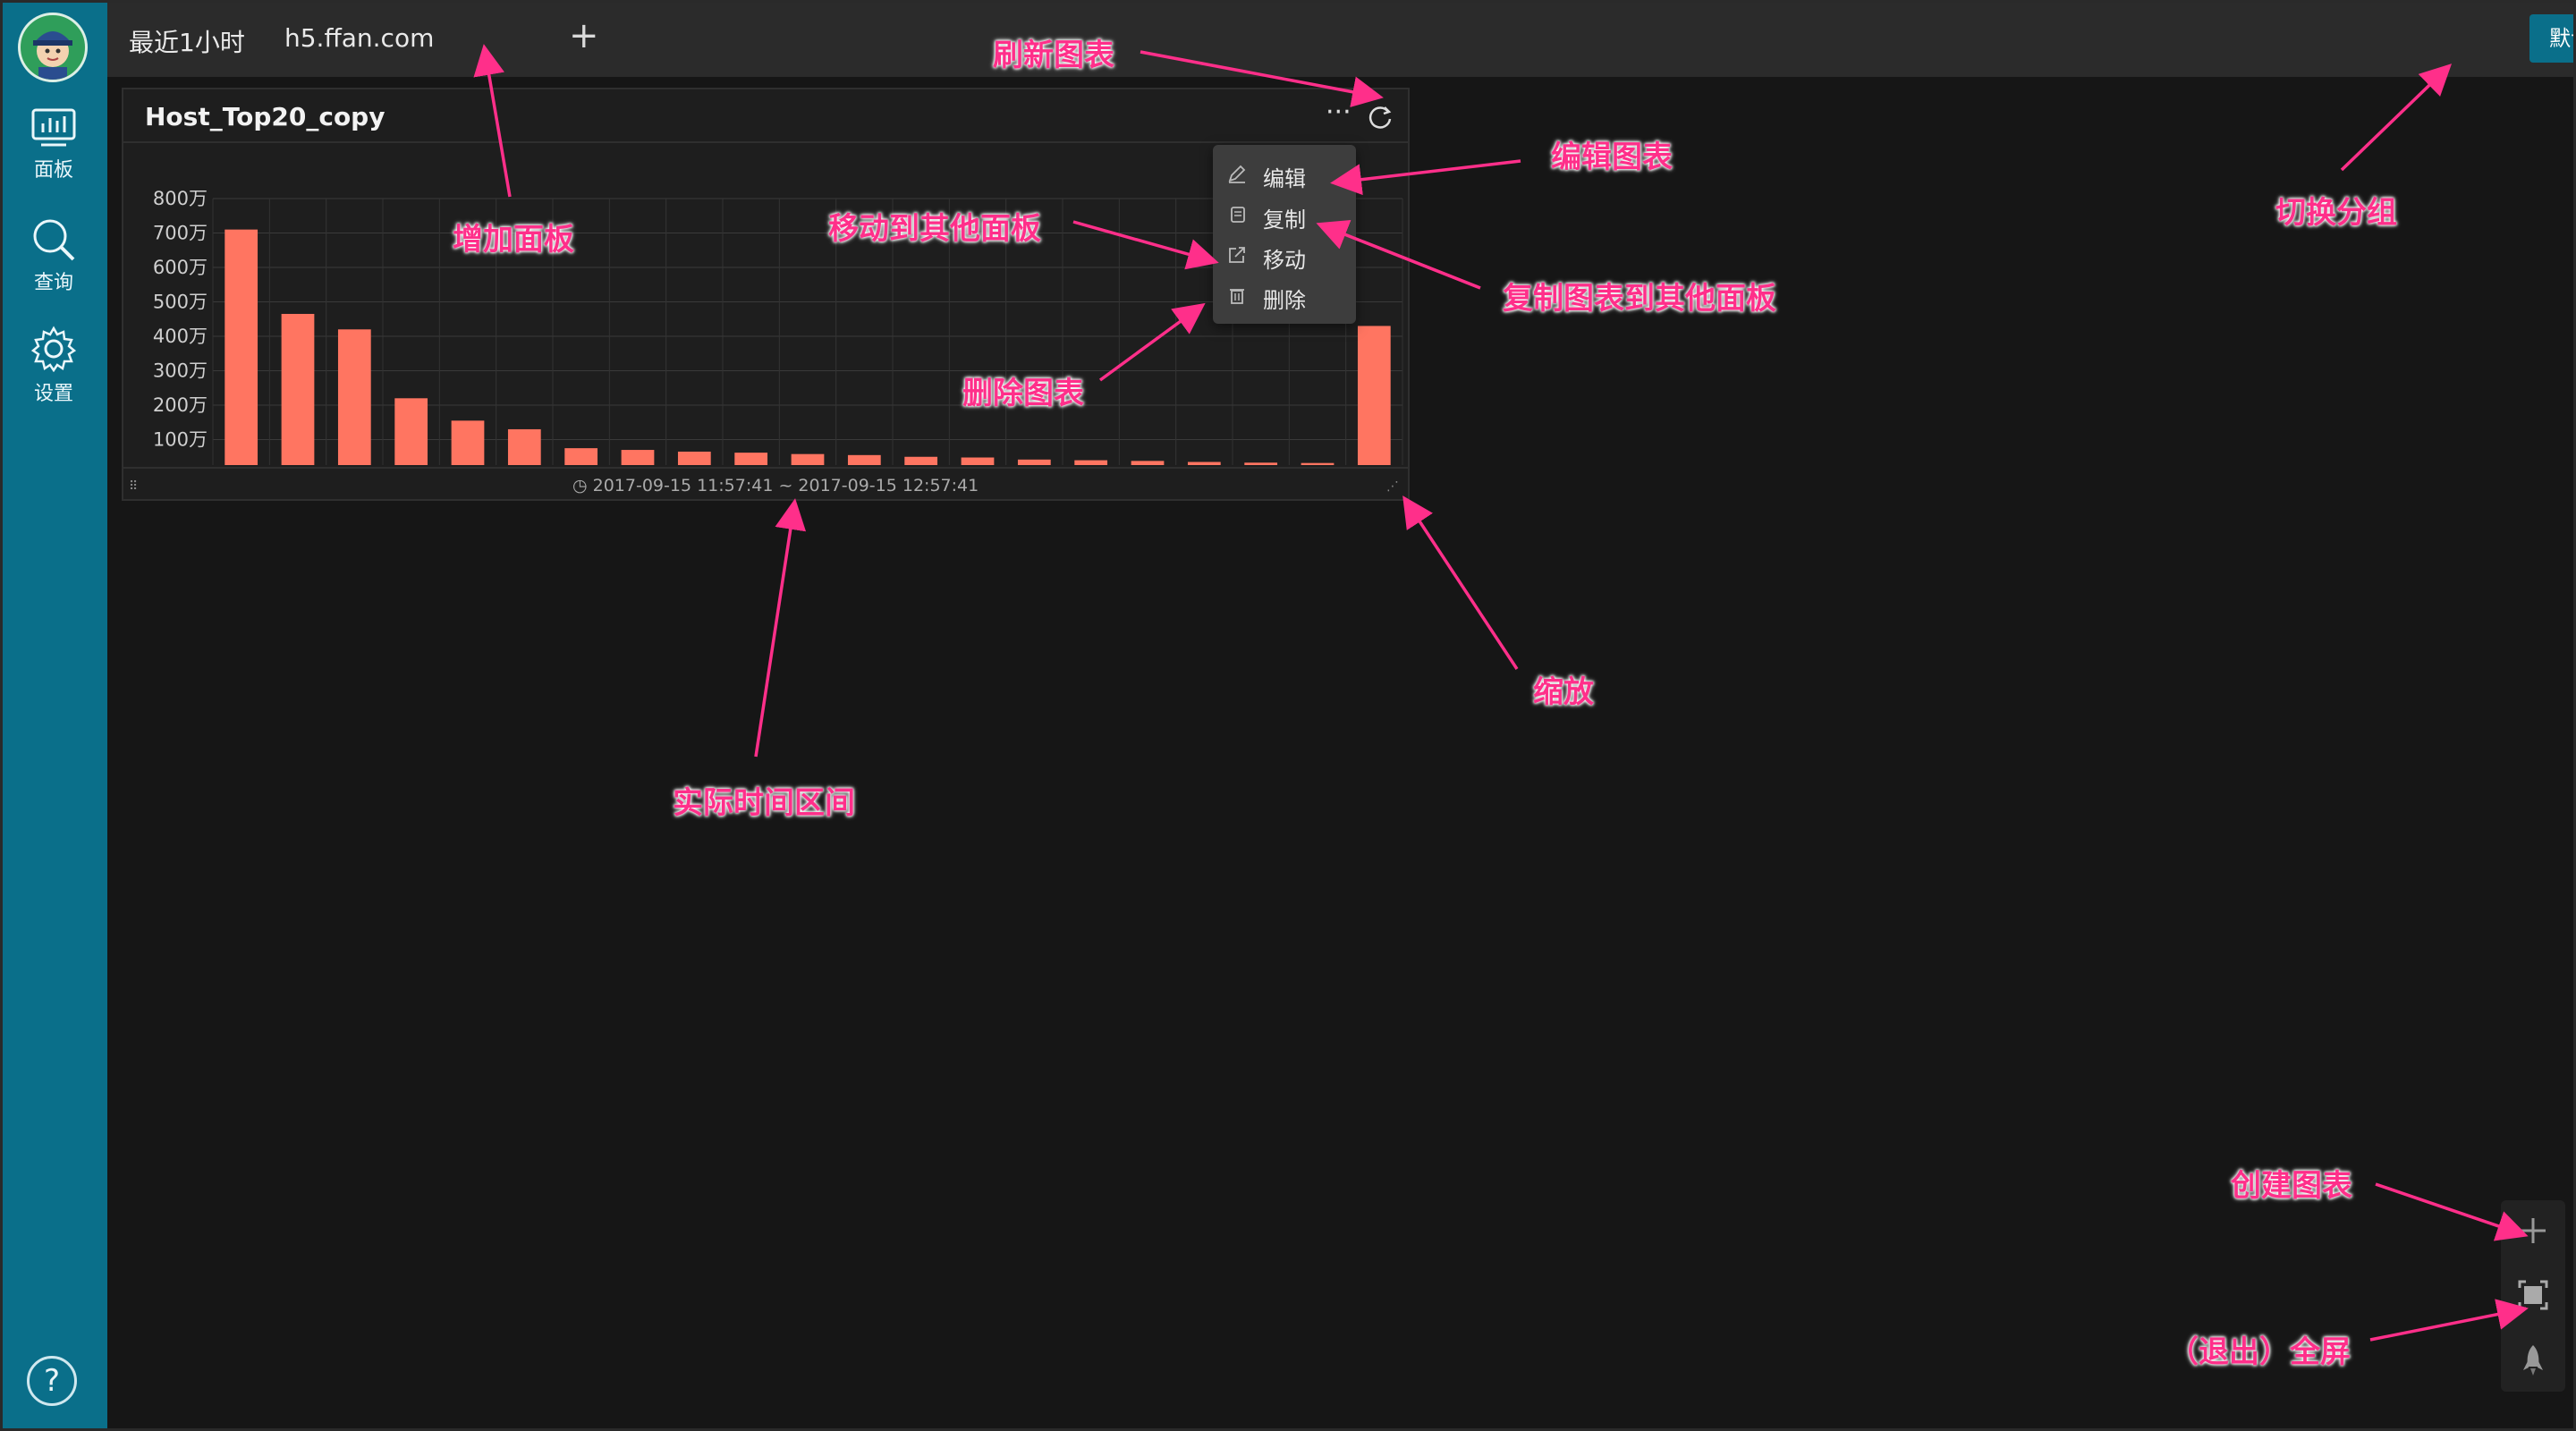 Image resolution: width=2576 pixels, height=1431 pixels. I want to click on arrow-move-to, so click(1145, 245).